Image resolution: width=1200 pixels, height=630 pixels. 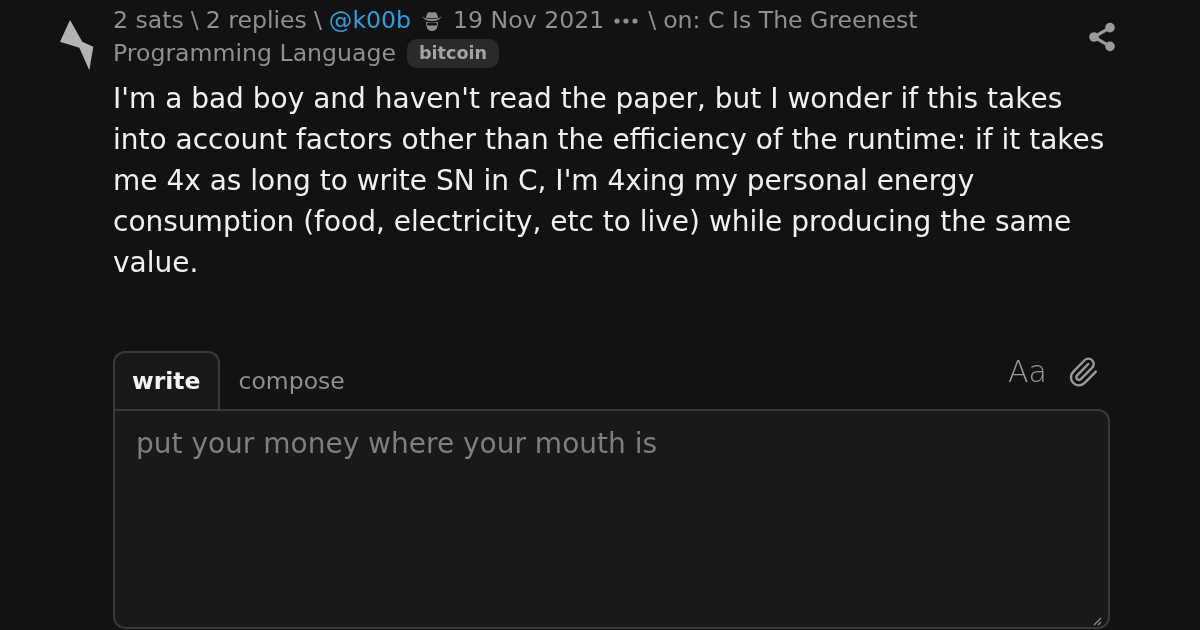 I want to click on resize-grip-icon, so click(x=1097, y=621).